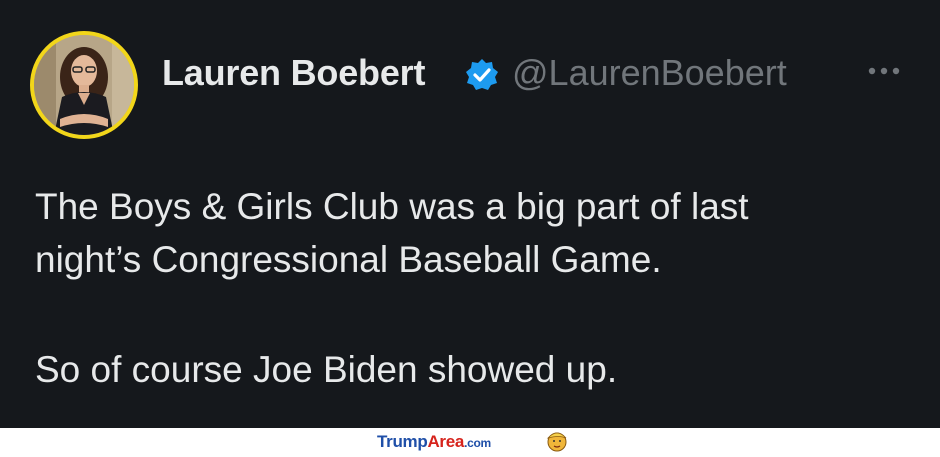 This screenshot has width=940, height=457. Describe the element at coordinates (348, 259) in the screenshot. I see `tweet-text-line: night’s Congressional Baseball Game.` at that location.